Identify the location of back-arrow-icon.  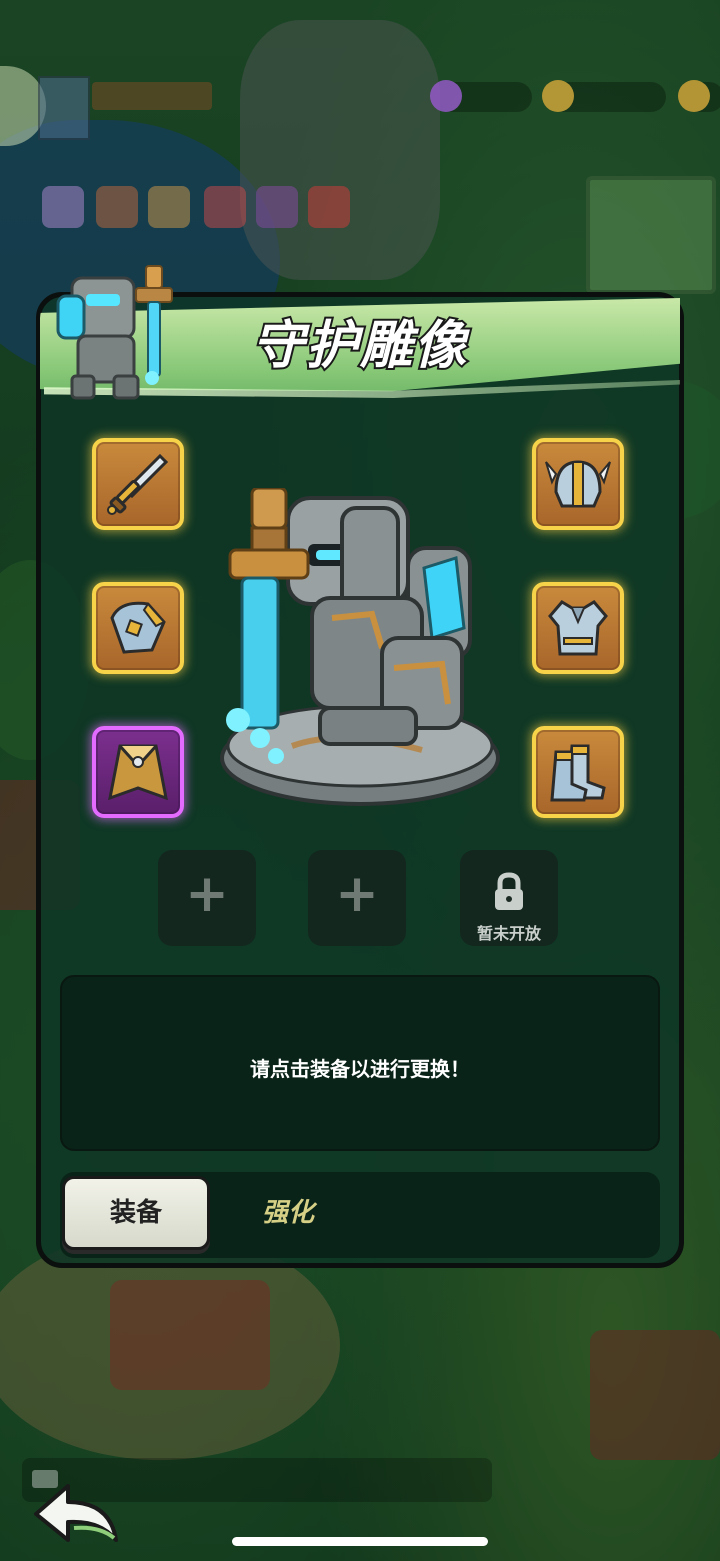
(76, 1514).